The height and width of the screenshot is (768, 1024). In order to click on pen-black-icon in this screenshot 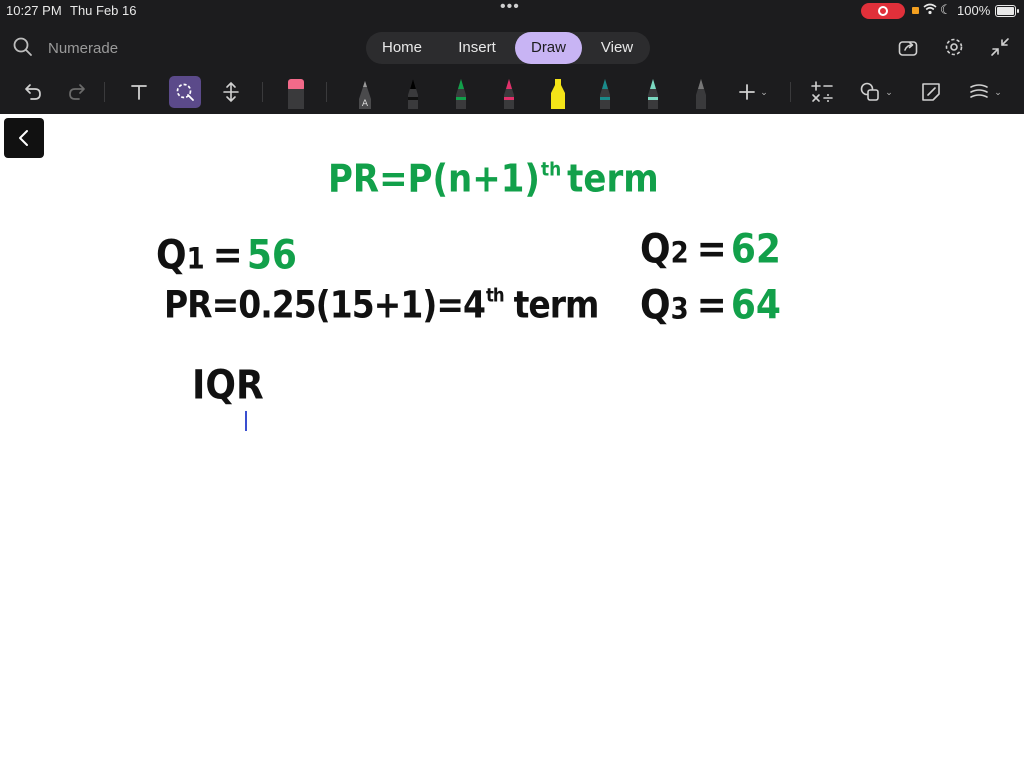, I will do `click(413, 92)`.